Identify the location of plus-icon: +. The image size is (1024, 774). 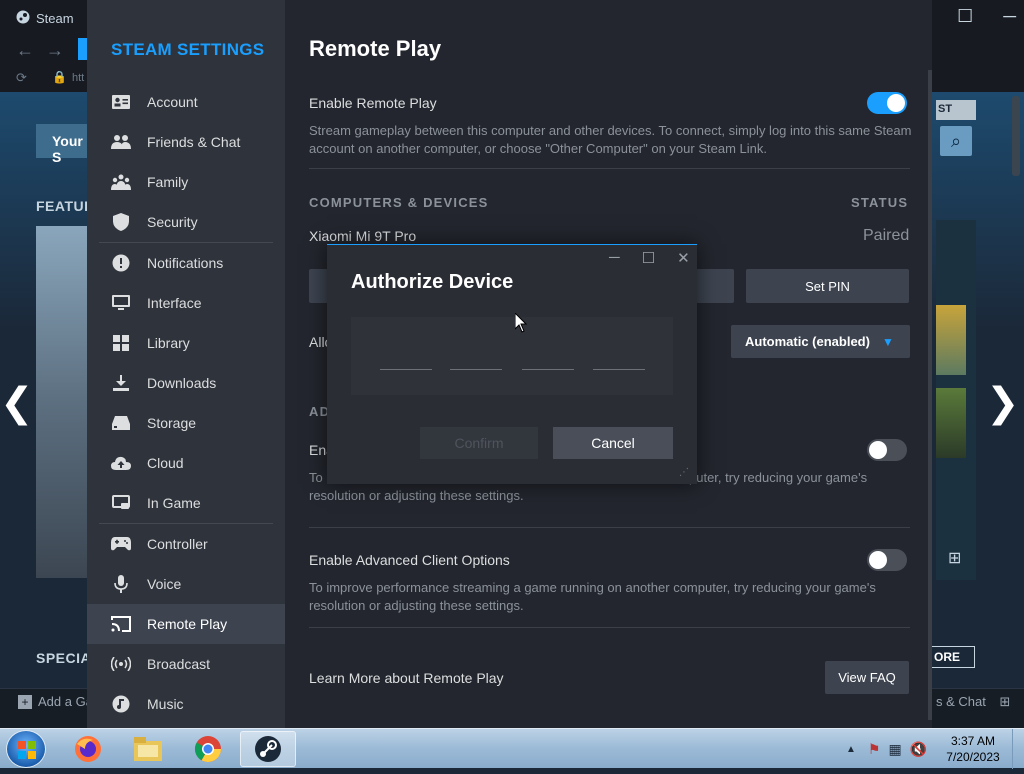
(25, 702).